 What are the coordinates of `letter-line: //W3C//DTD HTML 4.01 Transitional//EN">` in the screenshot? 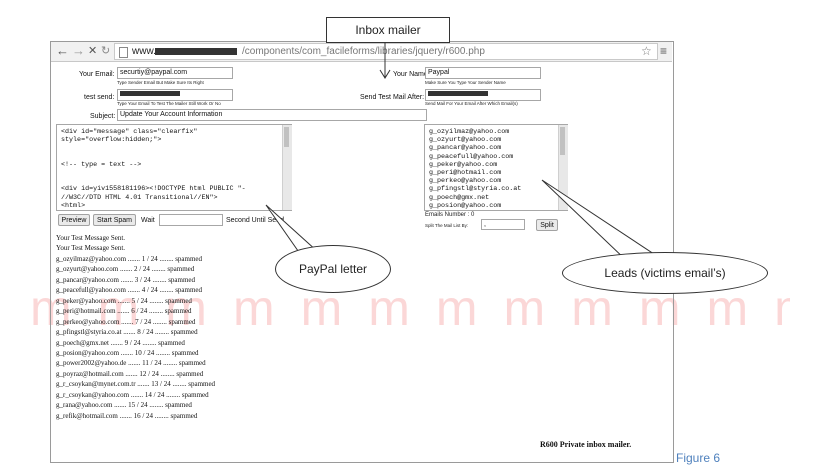 It's located at (139, 197).